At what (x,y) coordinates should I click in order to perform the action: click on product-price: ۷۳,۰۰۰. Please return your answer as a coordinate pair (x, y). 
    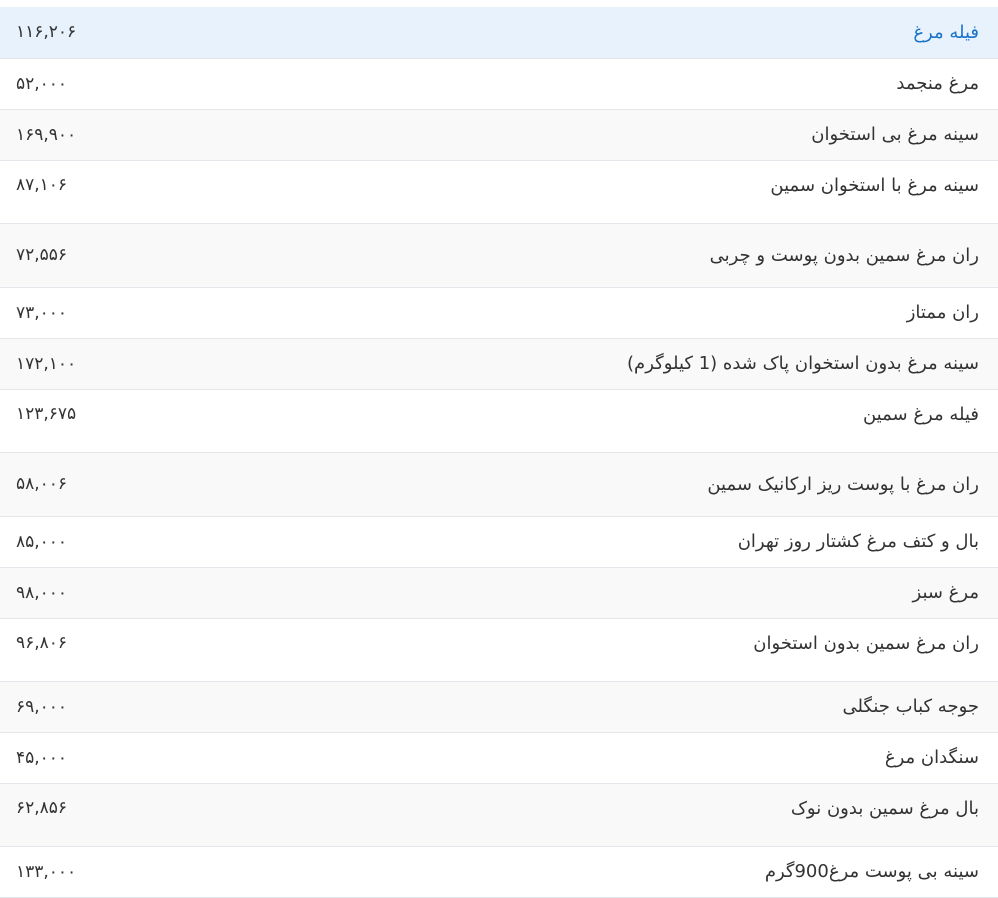
    Looking at the image, I should click on (42, 312).